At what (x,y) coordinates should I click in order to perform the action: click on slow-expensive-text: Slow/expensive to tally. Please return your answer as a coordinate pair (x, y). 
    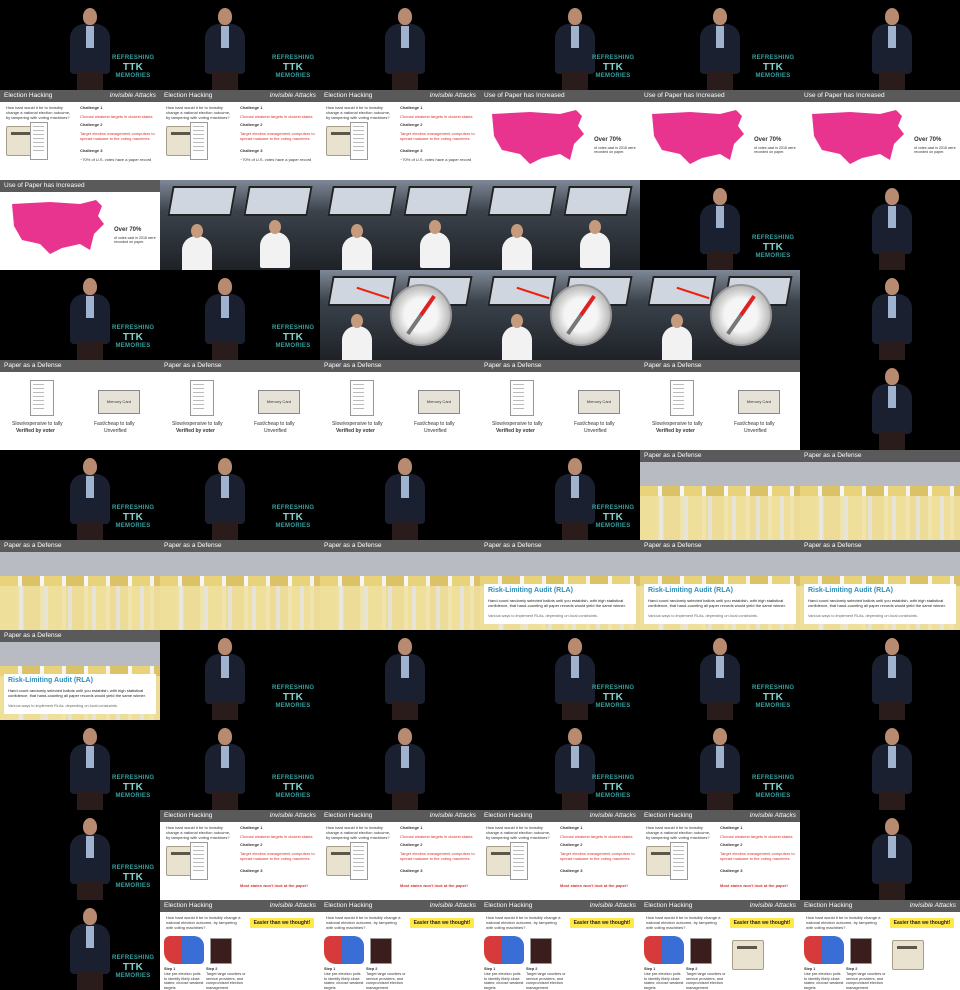
    Looking at the image, I should click on (517, 424).